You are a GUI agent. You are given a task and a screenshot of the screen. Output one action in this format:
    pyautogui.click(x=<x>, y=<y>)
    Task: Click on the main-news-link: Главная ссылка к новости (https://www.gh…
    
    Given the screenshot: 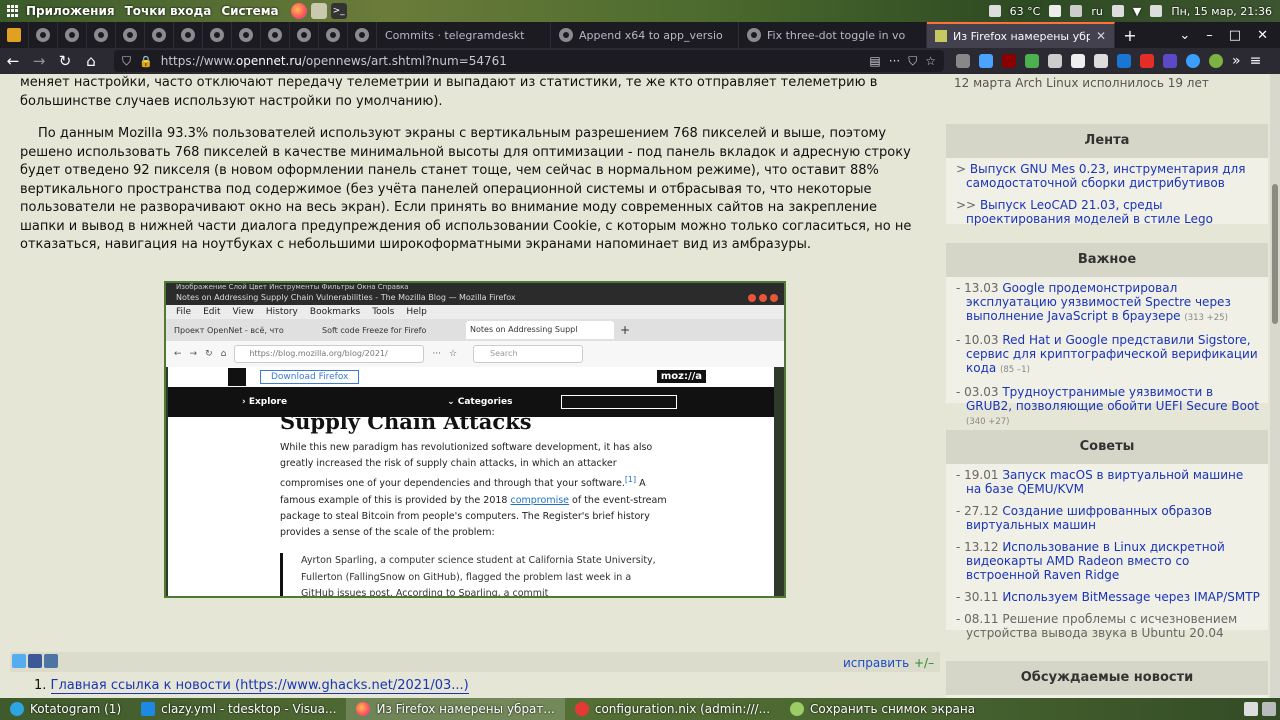 What is the action you would take?
    pyautogui.click(x=259, y=686)
    